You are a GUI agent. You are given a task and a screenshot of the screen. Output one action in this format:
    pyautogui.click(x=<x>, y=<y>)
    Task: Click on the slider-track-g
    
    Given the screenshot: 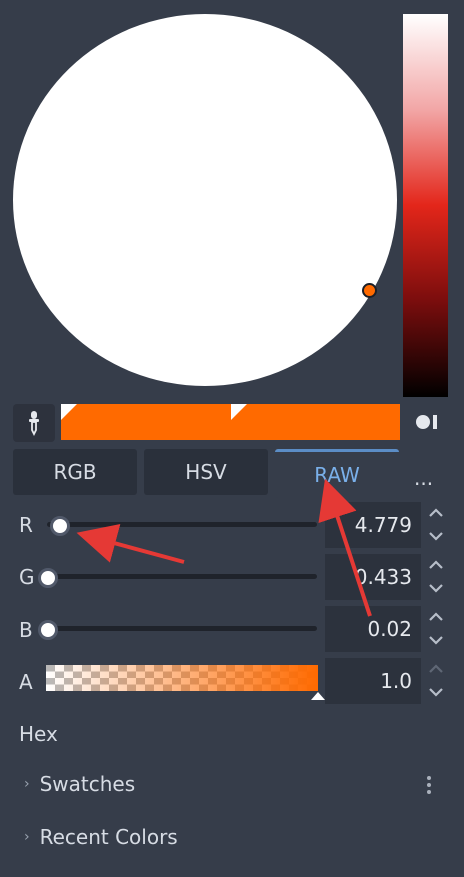 What is the action you would take?
    pyautogui.click(x=182, y=576)
    